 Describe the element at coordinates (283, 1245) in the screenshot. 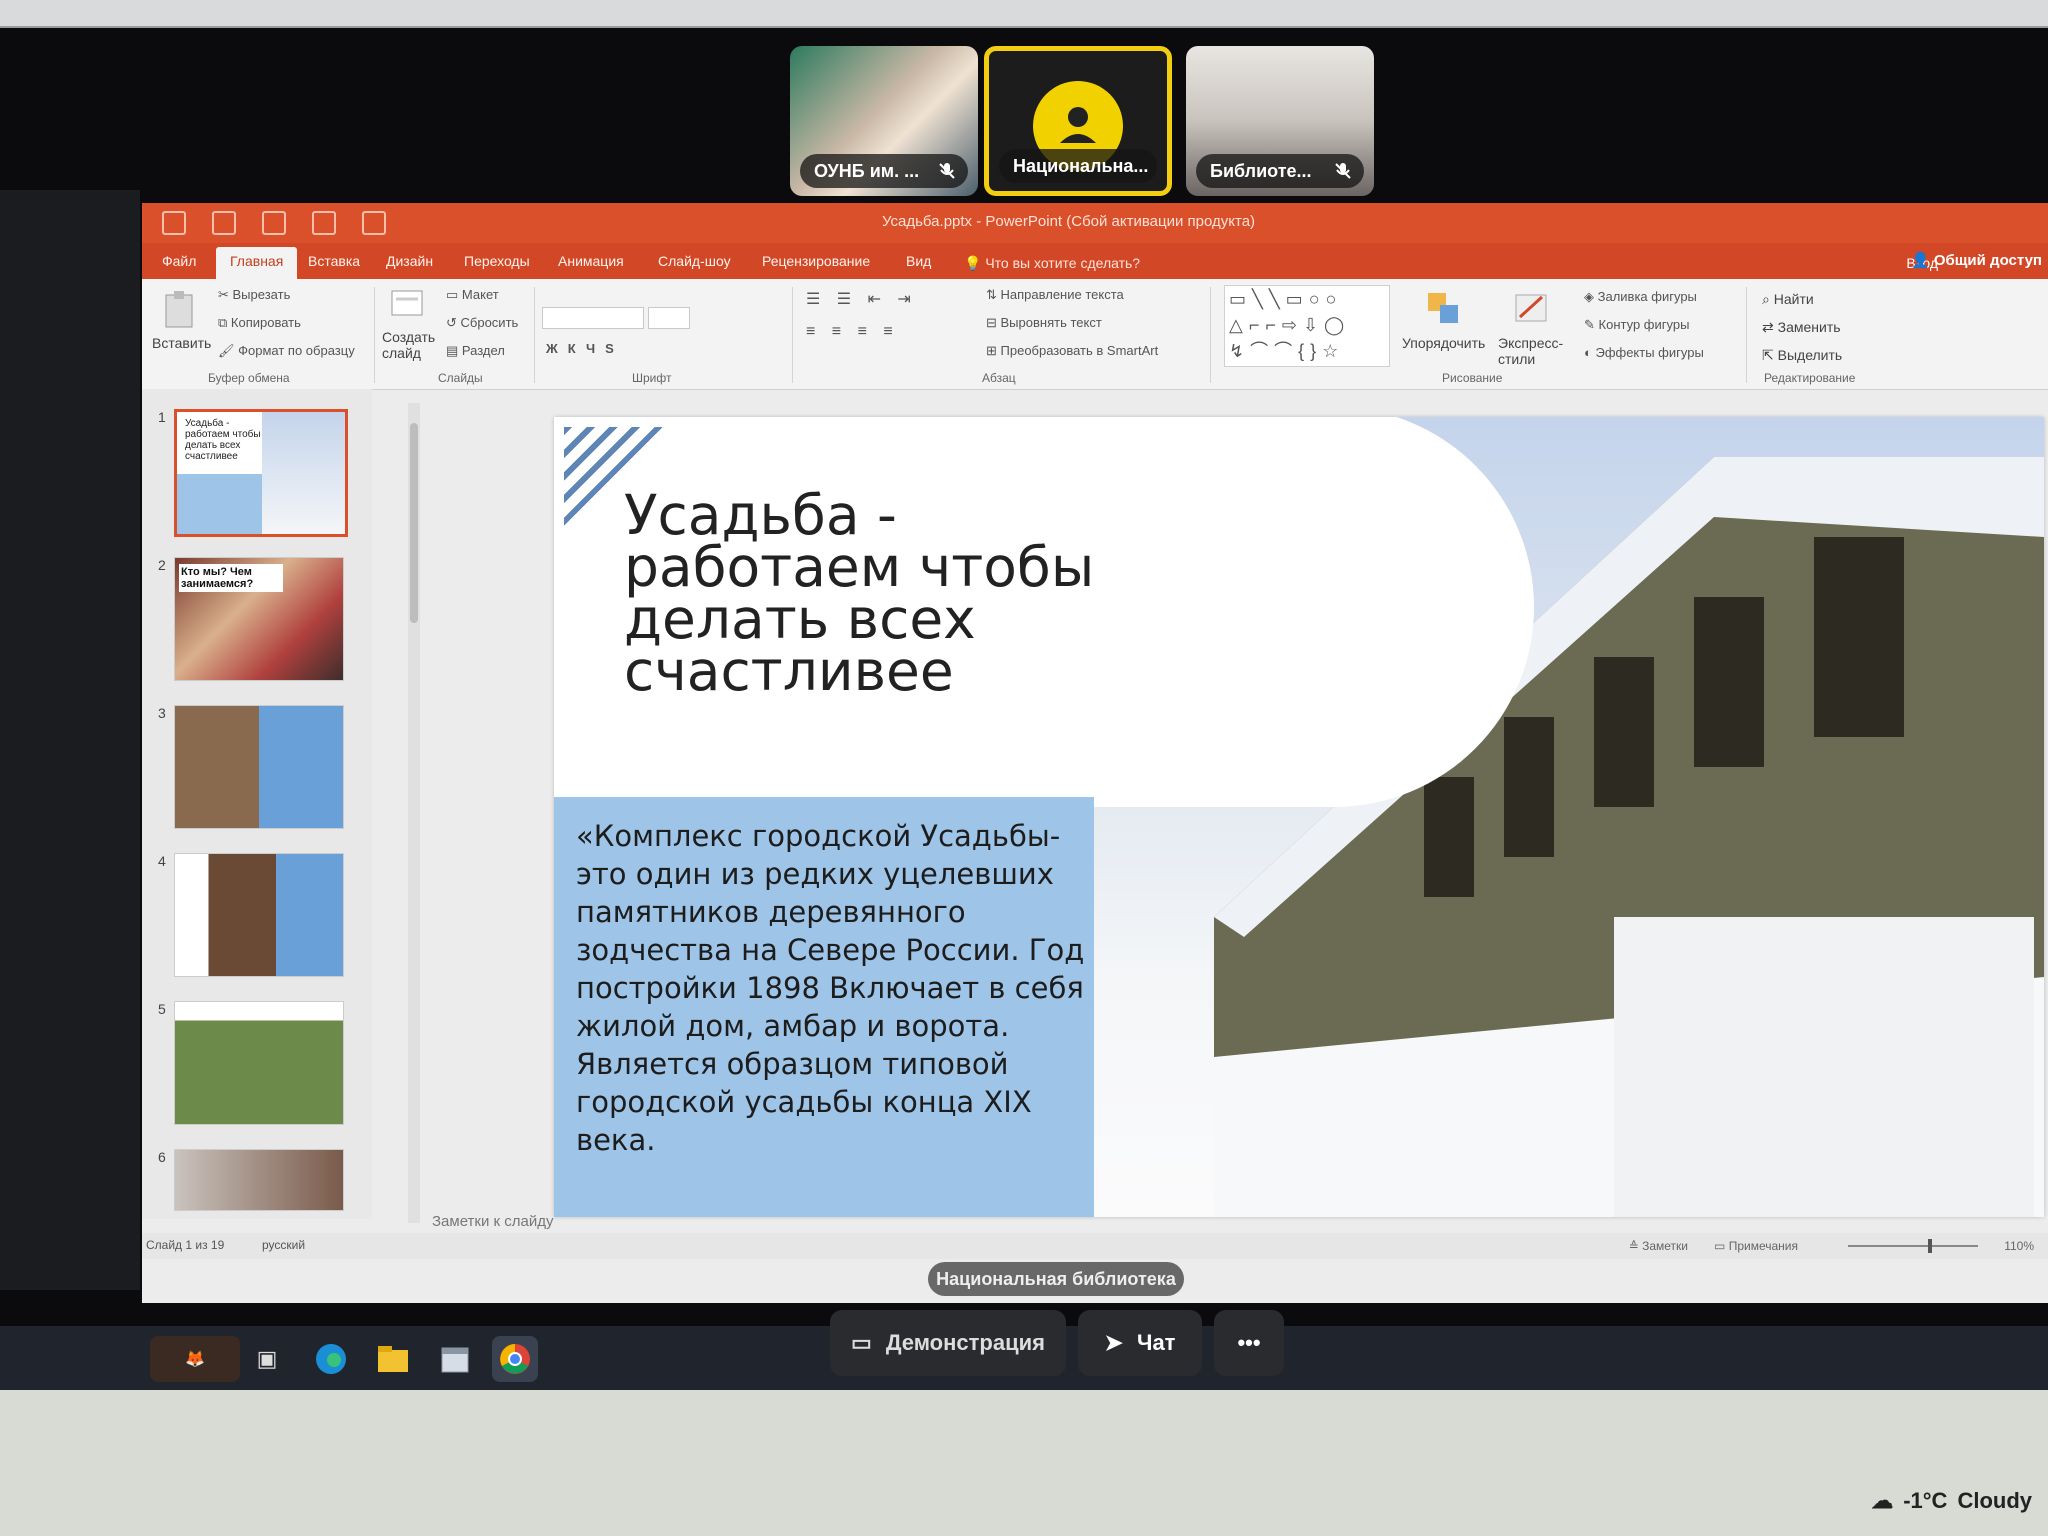

I see `language-indicator: русский` at that location.